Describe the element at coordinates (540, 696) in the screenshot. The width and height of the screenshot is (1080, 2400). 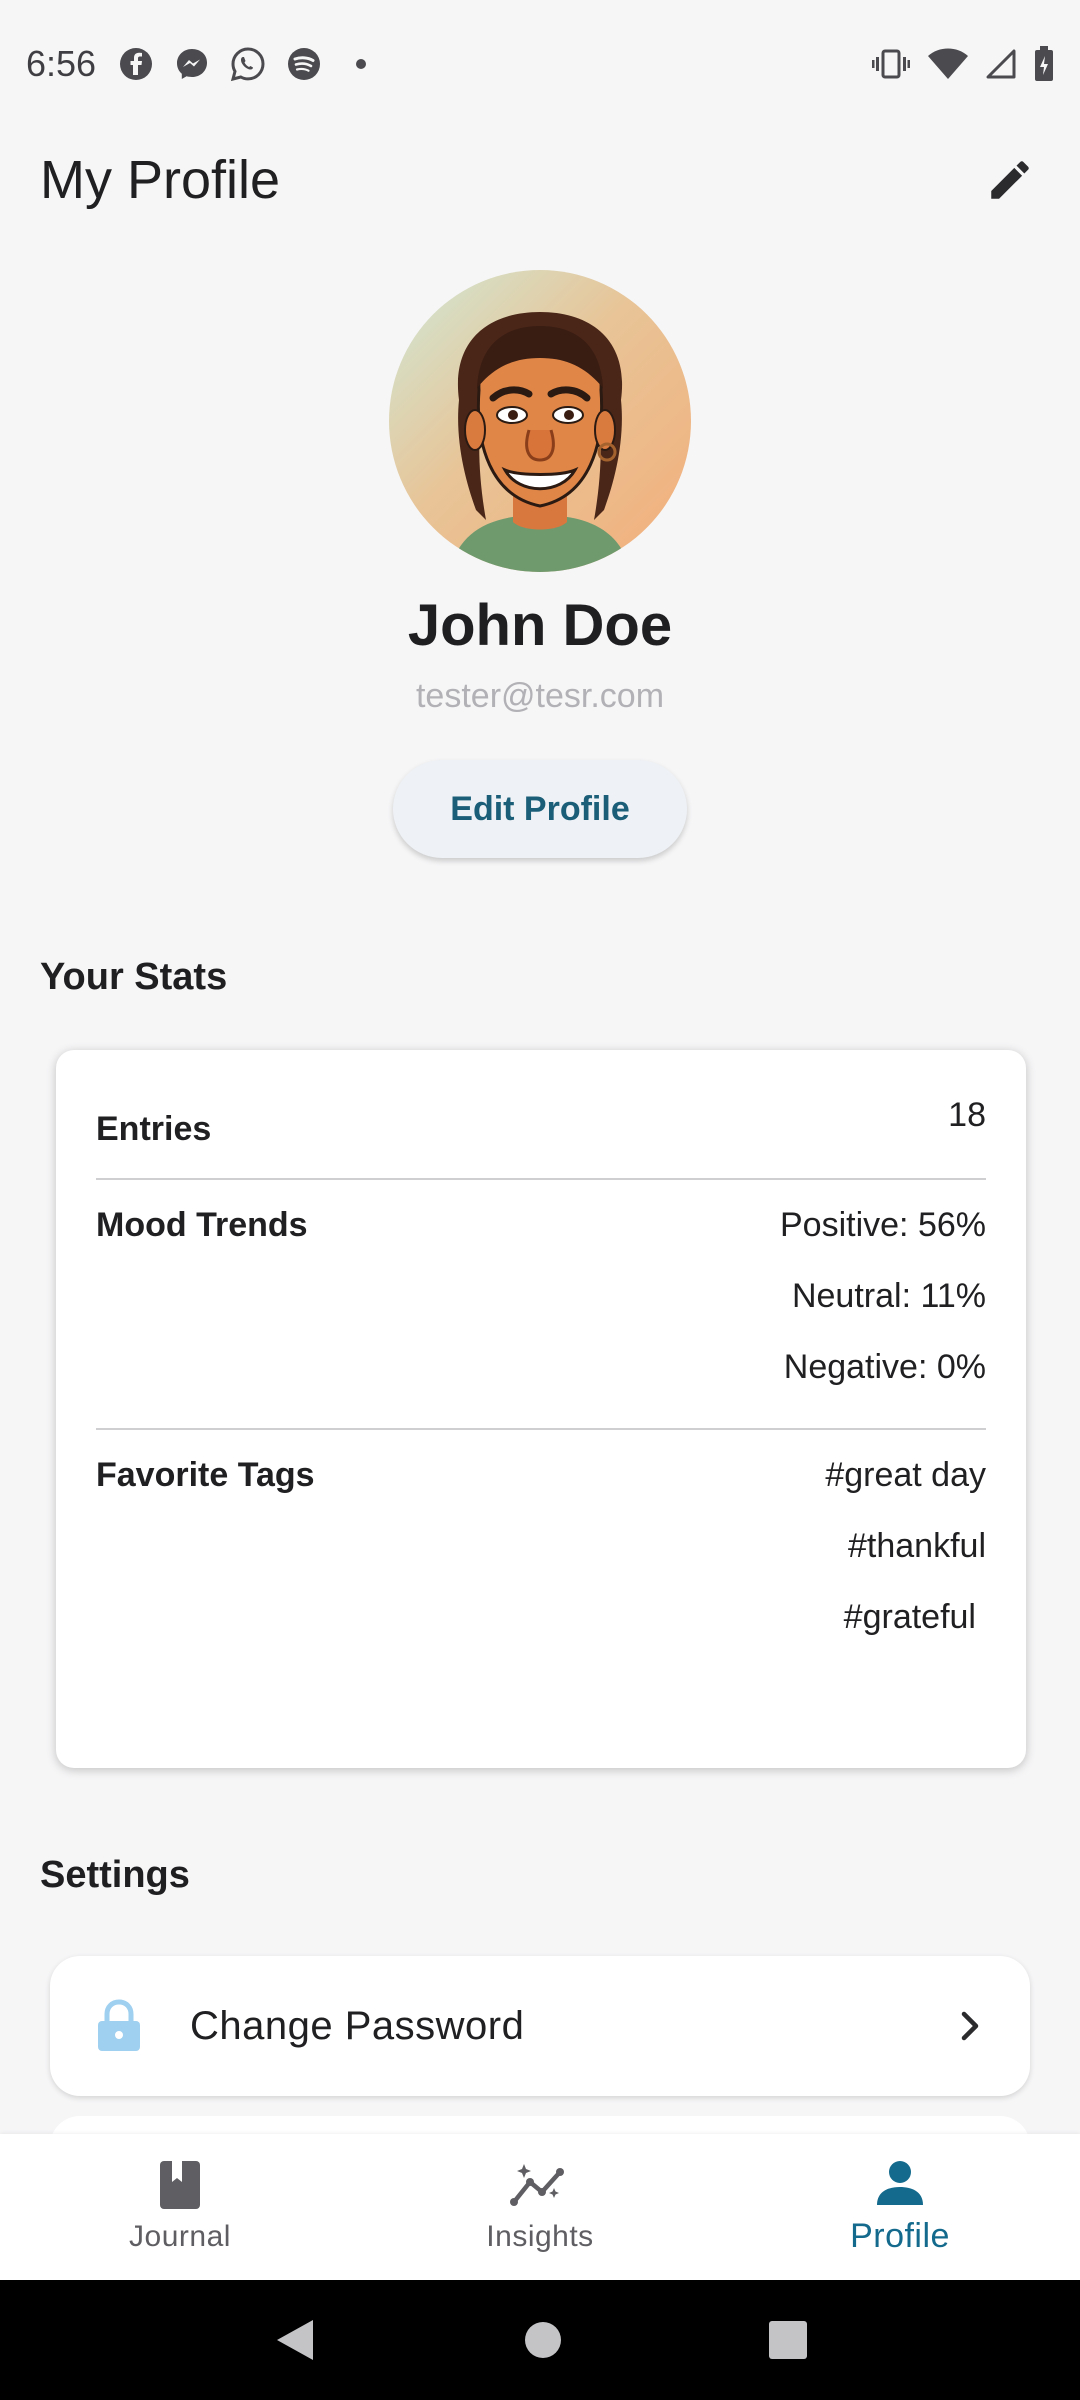
I see `user-email: tester@tesr.com` at that location.